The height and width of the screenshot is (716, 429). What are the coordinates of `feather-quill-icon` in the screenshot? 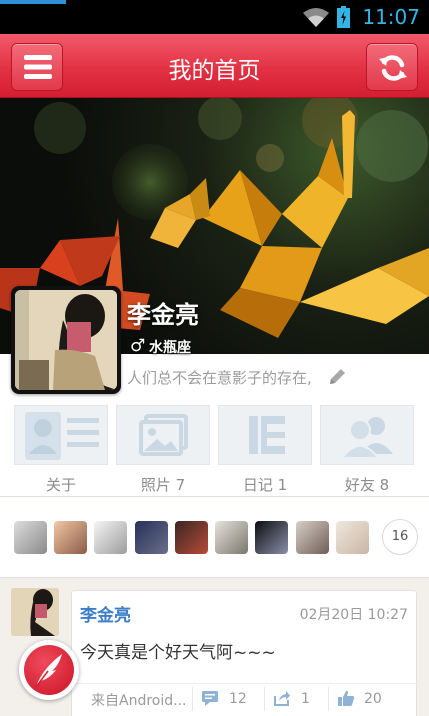 It's located at (48, 671).